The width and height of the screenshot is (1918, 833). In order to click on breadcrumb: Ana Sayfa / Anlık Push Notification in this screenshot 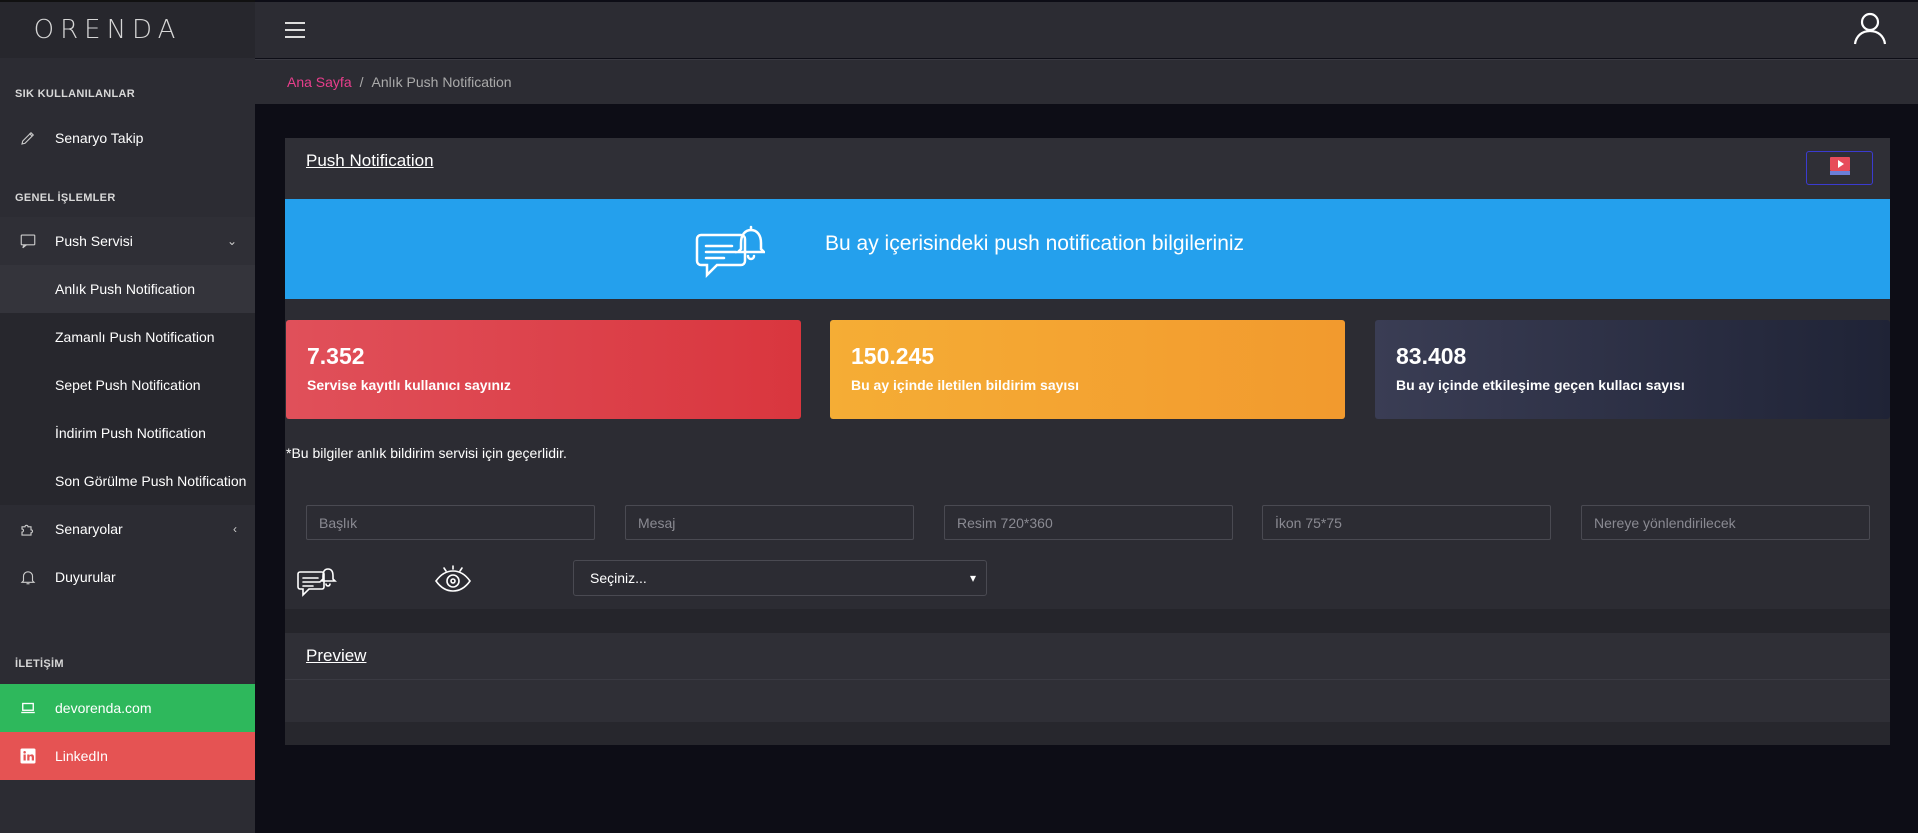, I will do `click(1086, 81)`.